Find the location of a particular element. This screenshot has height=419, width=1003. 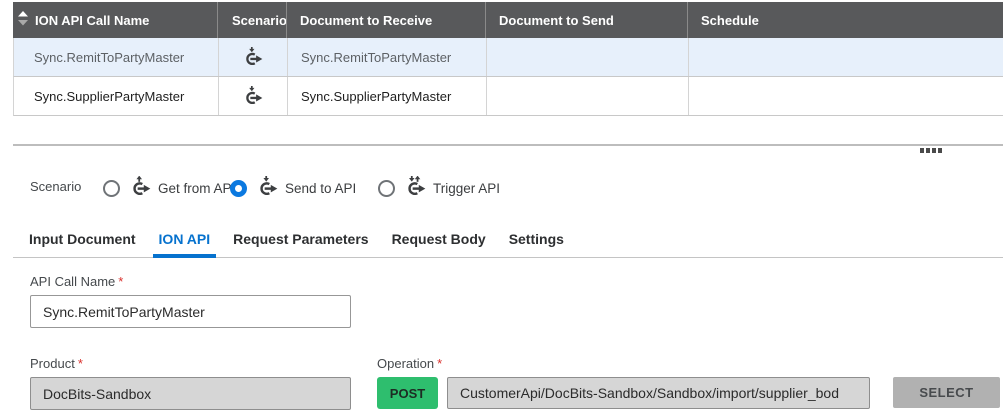

select-operation-button: SELECT is located at coordinates (946, 392).